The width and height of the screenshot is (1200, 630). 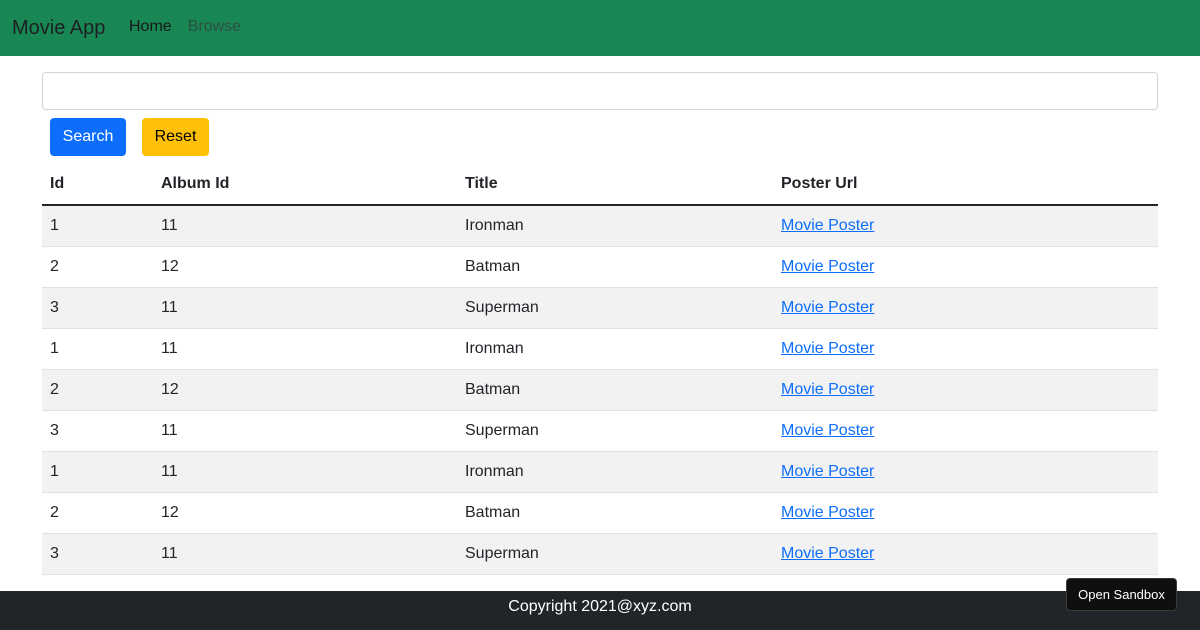 I want to click on open-sandbox-button: Open Sandbox, so click(x=1121, y=594).